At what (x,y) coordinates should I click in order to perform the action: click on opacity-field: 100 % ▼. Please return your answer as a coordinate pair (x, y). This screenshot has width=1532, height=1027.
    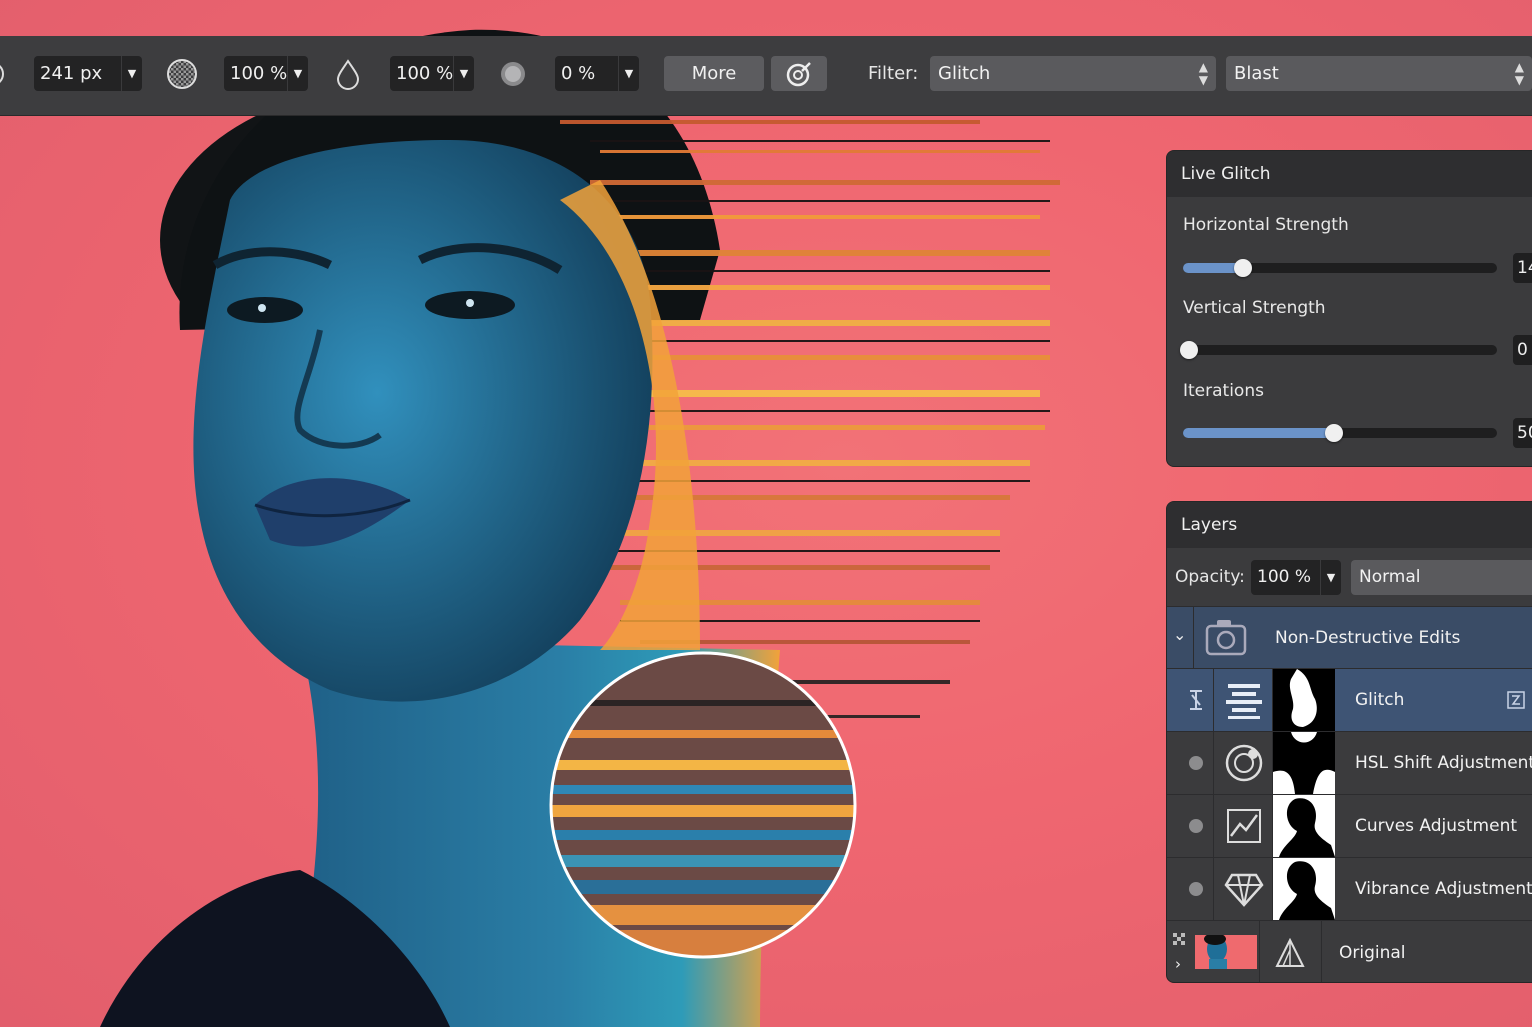
    Looking at the image, I should click on (266, 73).